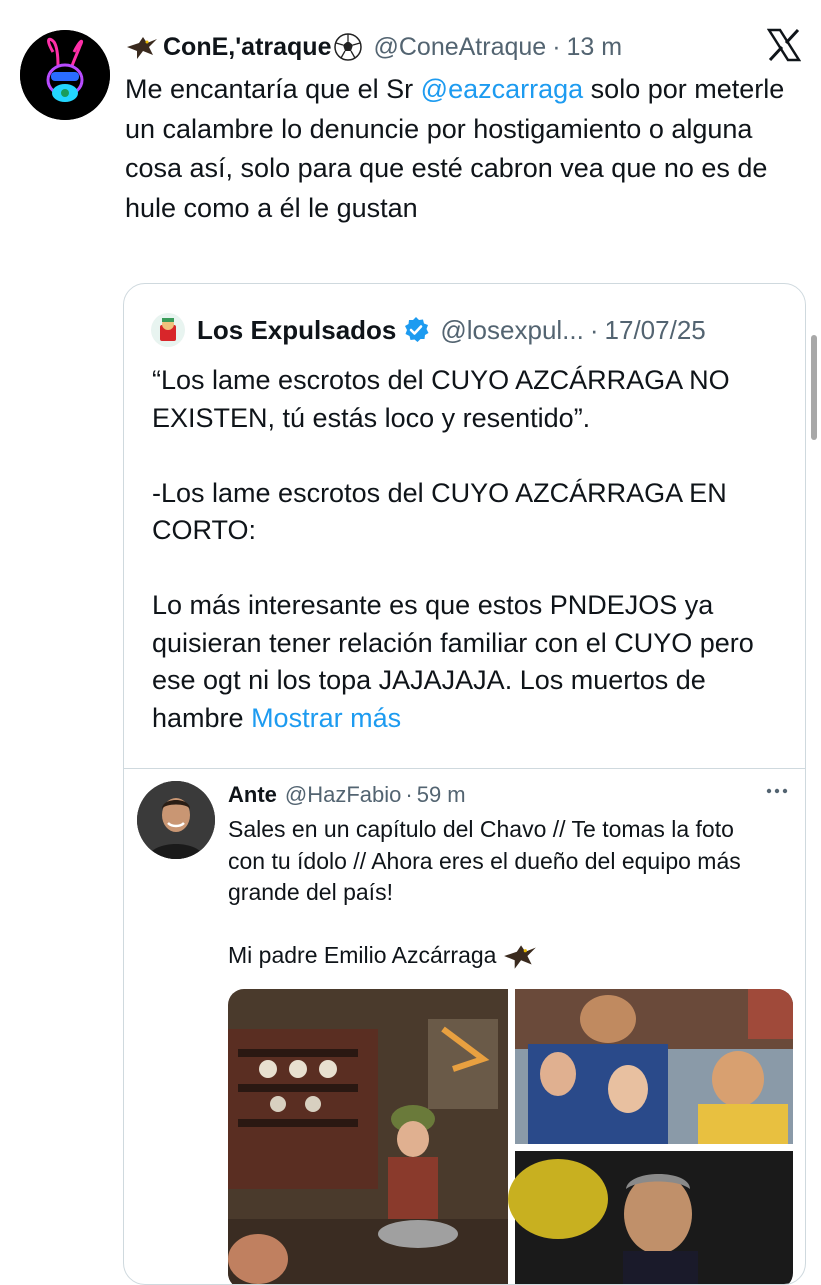 The image size is (821, 1285). What do you see at coordinates (459, 47) in the screenshot?
I see `author-handle: @ConeAtraque` at bounding box center [459, 47].